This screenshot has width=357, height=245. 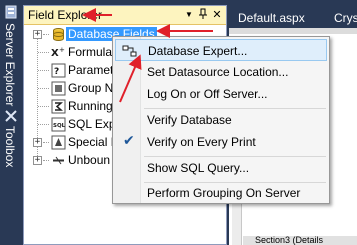 What do you see at coordinates (293, 31) in the screenshot?
I see `ruler` at bounding box center [293, 31].